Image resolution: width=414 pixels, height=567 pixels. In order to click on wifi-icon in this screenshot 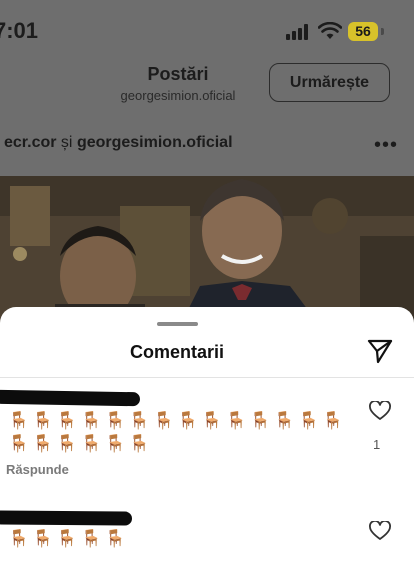, I will do `click(330, 30)`.